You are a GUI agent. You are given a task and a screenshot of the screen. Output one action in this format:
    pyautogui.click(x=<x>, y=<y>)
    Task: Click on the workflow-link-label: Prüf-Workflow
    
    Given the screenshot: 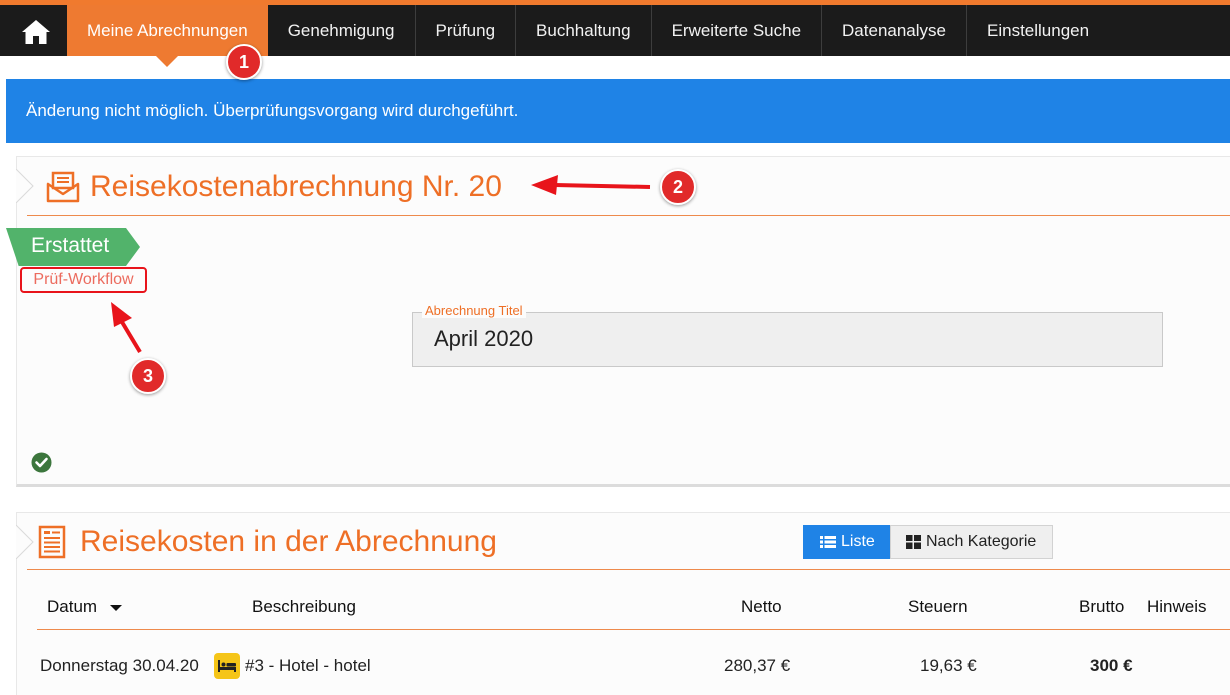 What is the action you would take?
    pyautogui.click(x=83, y=279)
    